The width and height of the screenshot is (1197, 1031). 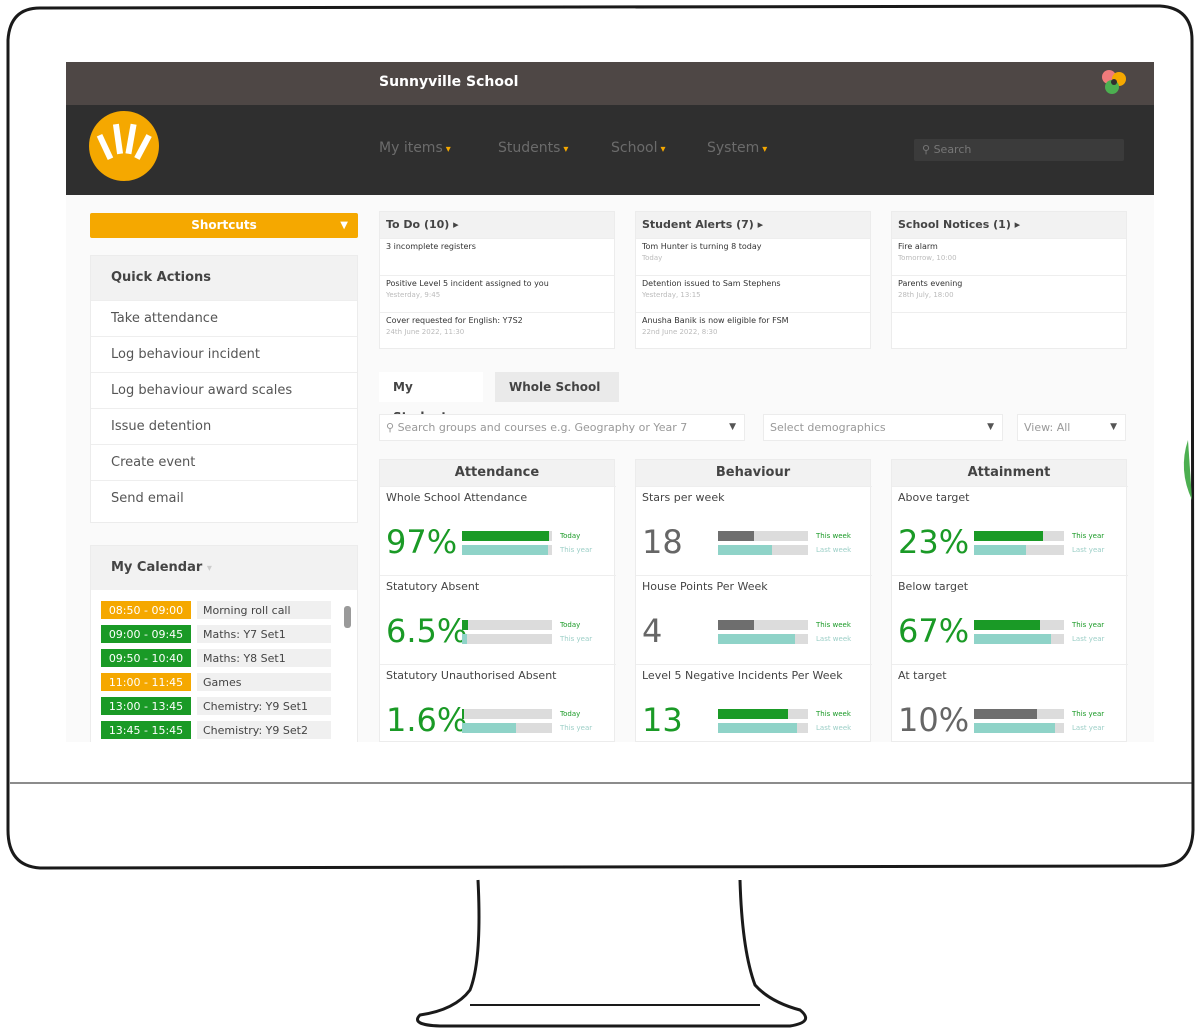 What do you see at coordinates (431, 398) in the screenshot?
I see `tab-my-students: My Students` at bounding box center [431, 398].